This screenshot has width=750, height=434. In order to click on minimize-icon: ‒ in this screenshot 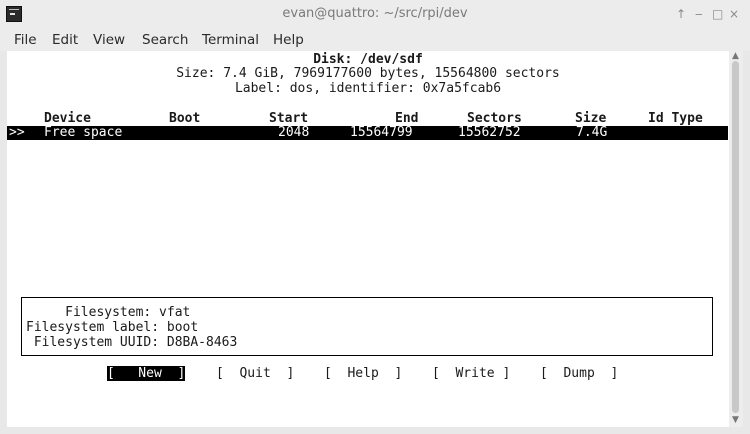, I will do `click(699, 14)`.